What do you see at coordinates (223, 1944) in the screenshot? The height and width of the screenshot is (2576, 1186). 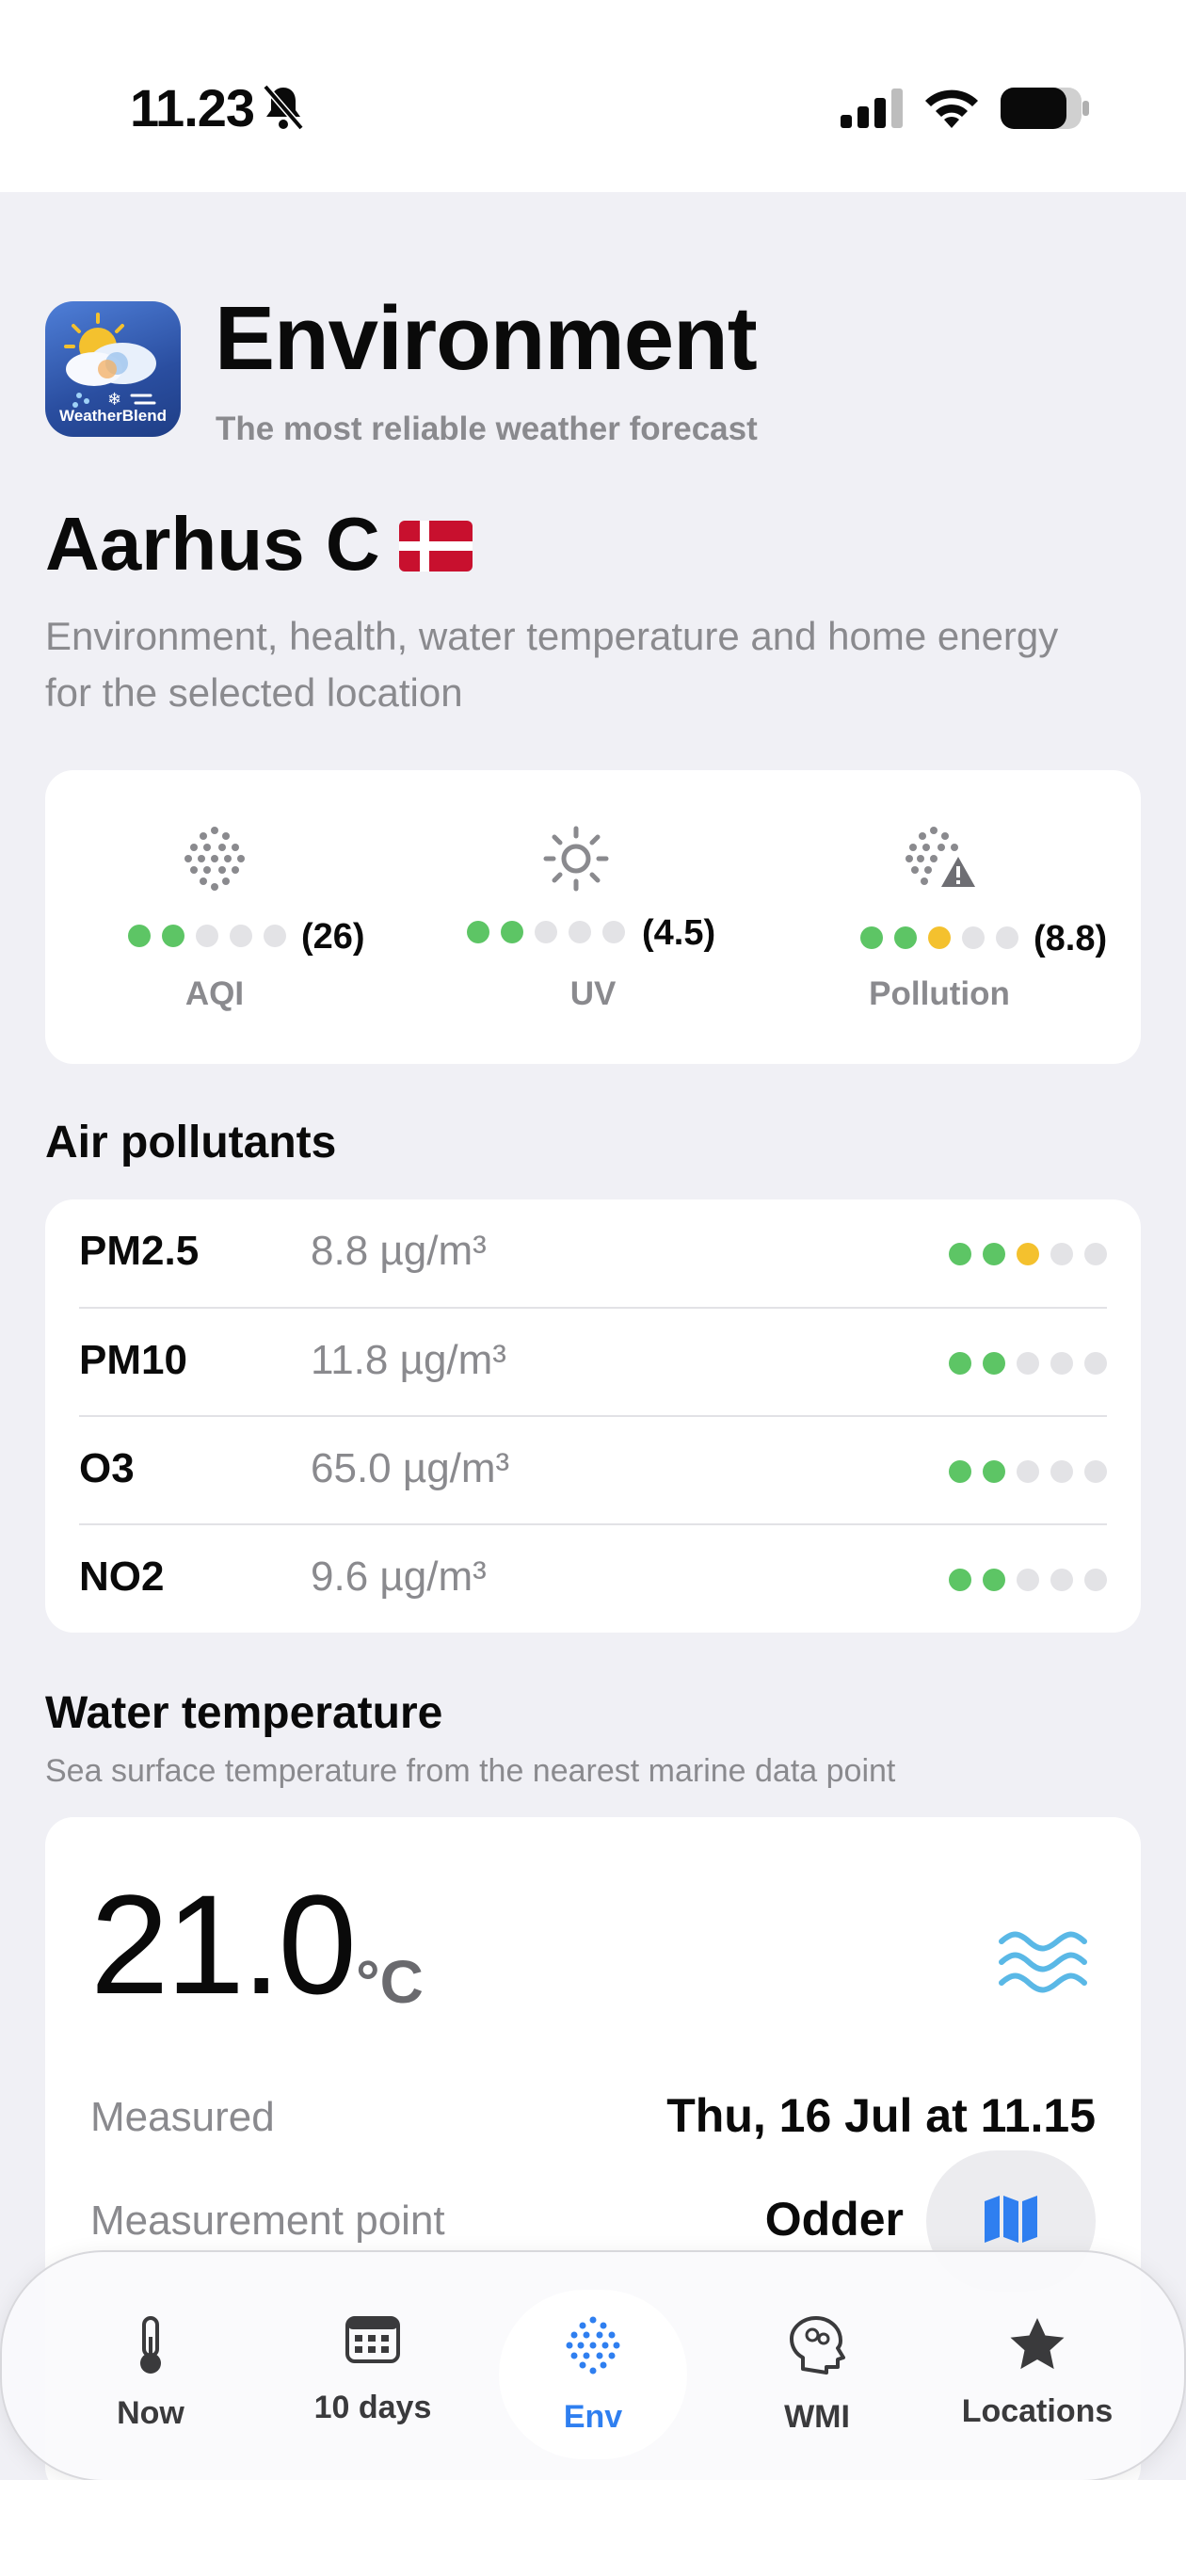 I see `water-temperature-value: 21.0` at bounding box center [223, 1944].